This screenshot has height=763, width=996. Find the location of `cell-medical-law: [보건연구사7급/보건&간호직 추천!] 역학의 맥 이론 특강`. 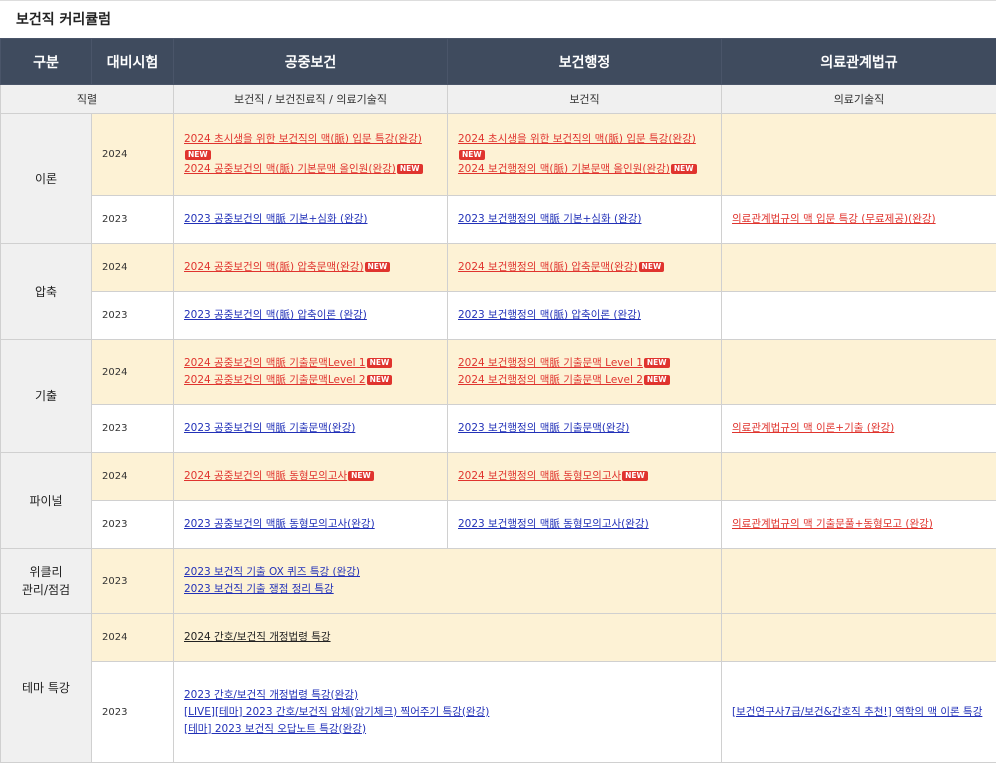

cell-medical-law: [보건연구사7급/보건&간호직 추천!] 역학의 맥 이론 특강 is located at coordinates (859, 712).